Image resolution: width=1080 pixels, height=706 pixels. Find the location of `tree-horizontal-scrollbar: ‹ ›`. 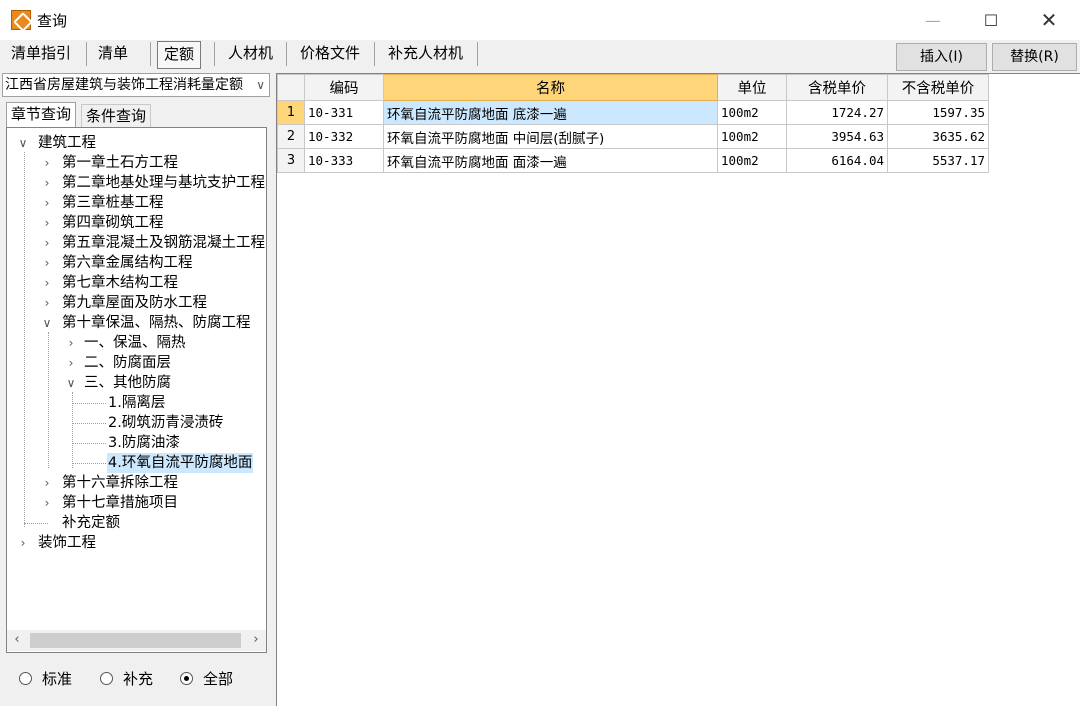

tree-horizontal-scrollbar: ‹ › is located at coordinates (136, 640).